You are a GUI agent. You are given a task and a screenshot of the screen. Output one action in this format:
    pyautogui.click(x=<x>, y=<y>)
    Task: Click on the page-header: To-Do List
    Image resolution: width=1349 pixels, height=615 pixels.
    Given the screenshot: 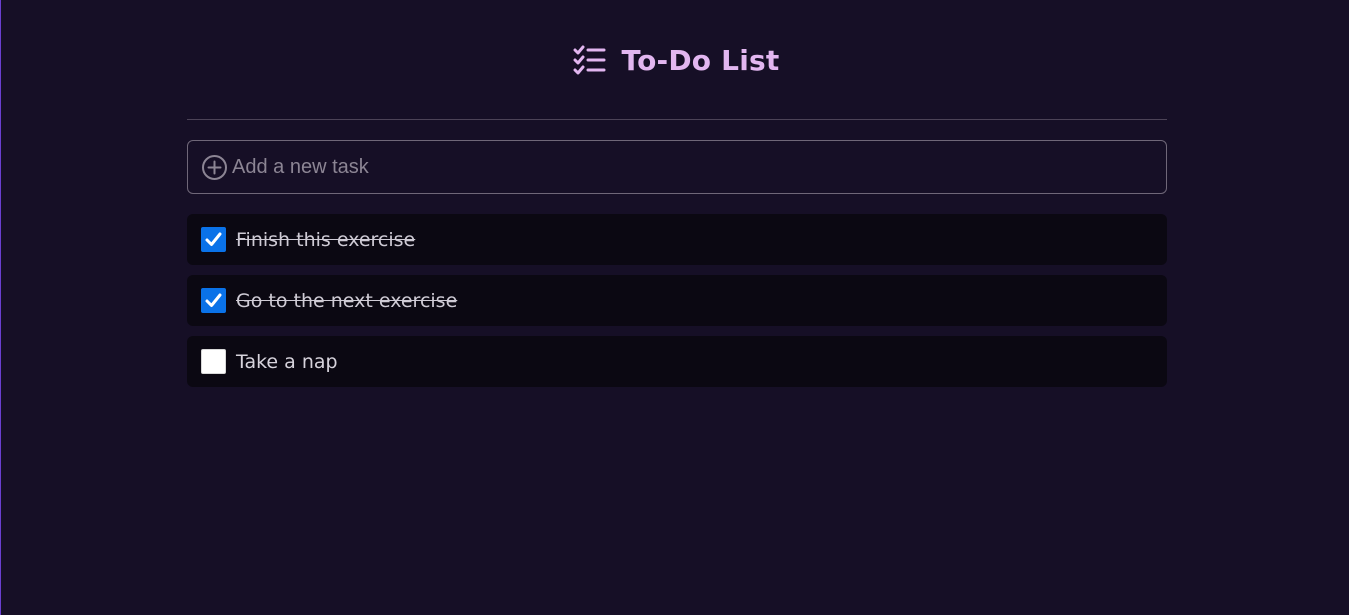 What is the action you would take?
    pyautogui.click(x=675, y=60)
    